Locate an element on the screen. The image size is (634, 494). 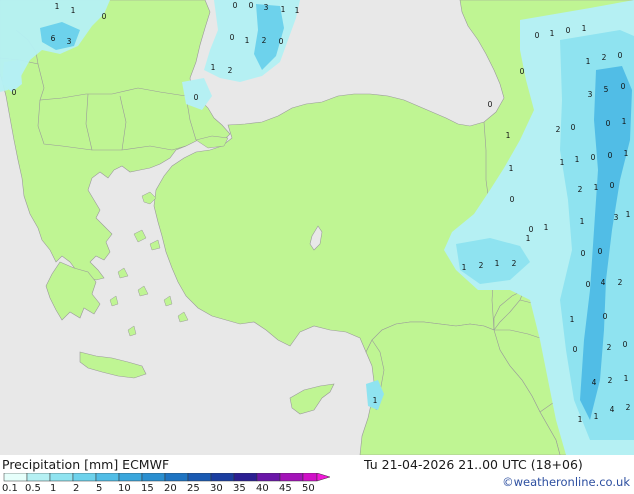
legend-arrow is located at coordinates (323, 477).